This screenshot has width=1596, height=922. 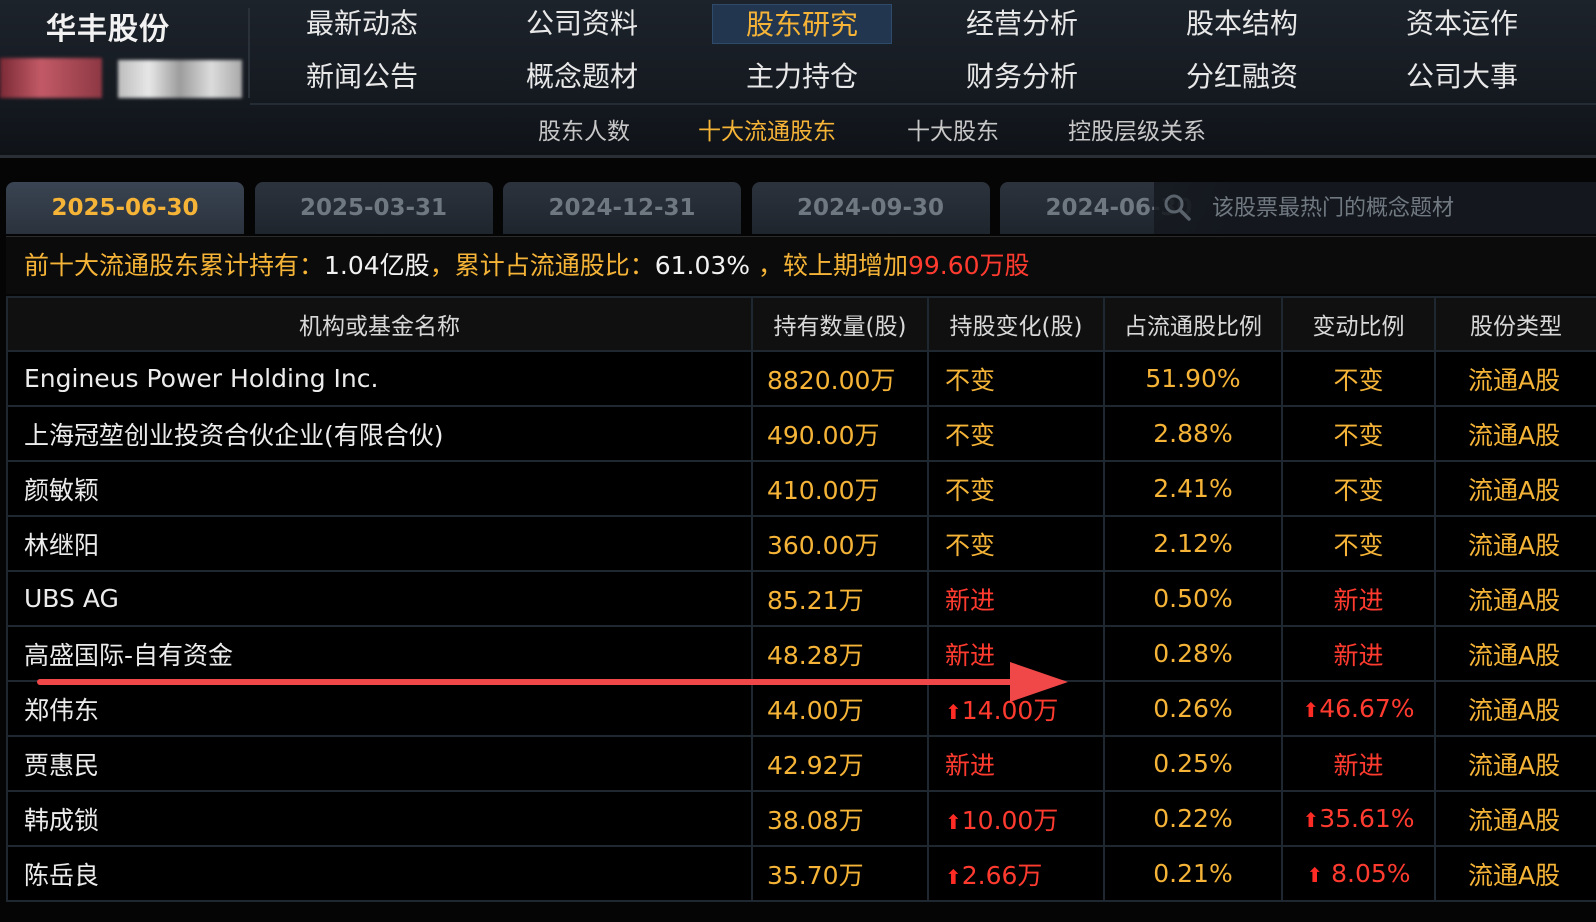 What do you see at coordinates (840, 543) in the screenshot?
I see `holding-qty-cell: 360.00万` at bounding box center [840, 543].